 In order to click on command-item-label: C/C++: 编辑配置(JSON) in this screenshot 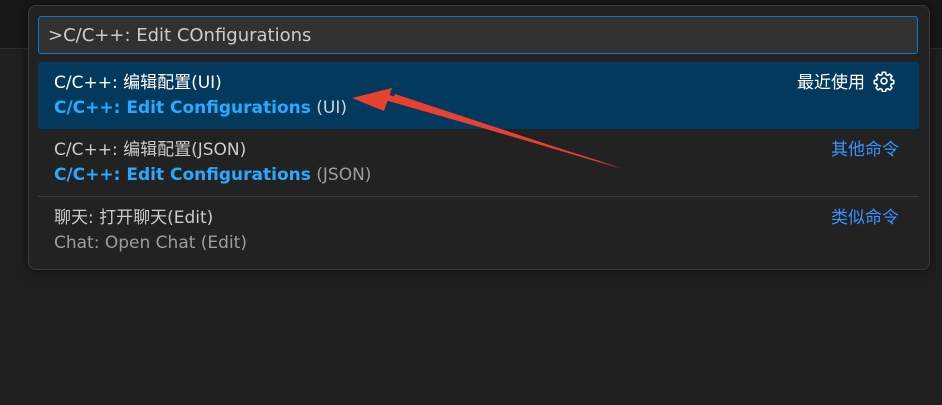, I will do `click(150, 150)`.